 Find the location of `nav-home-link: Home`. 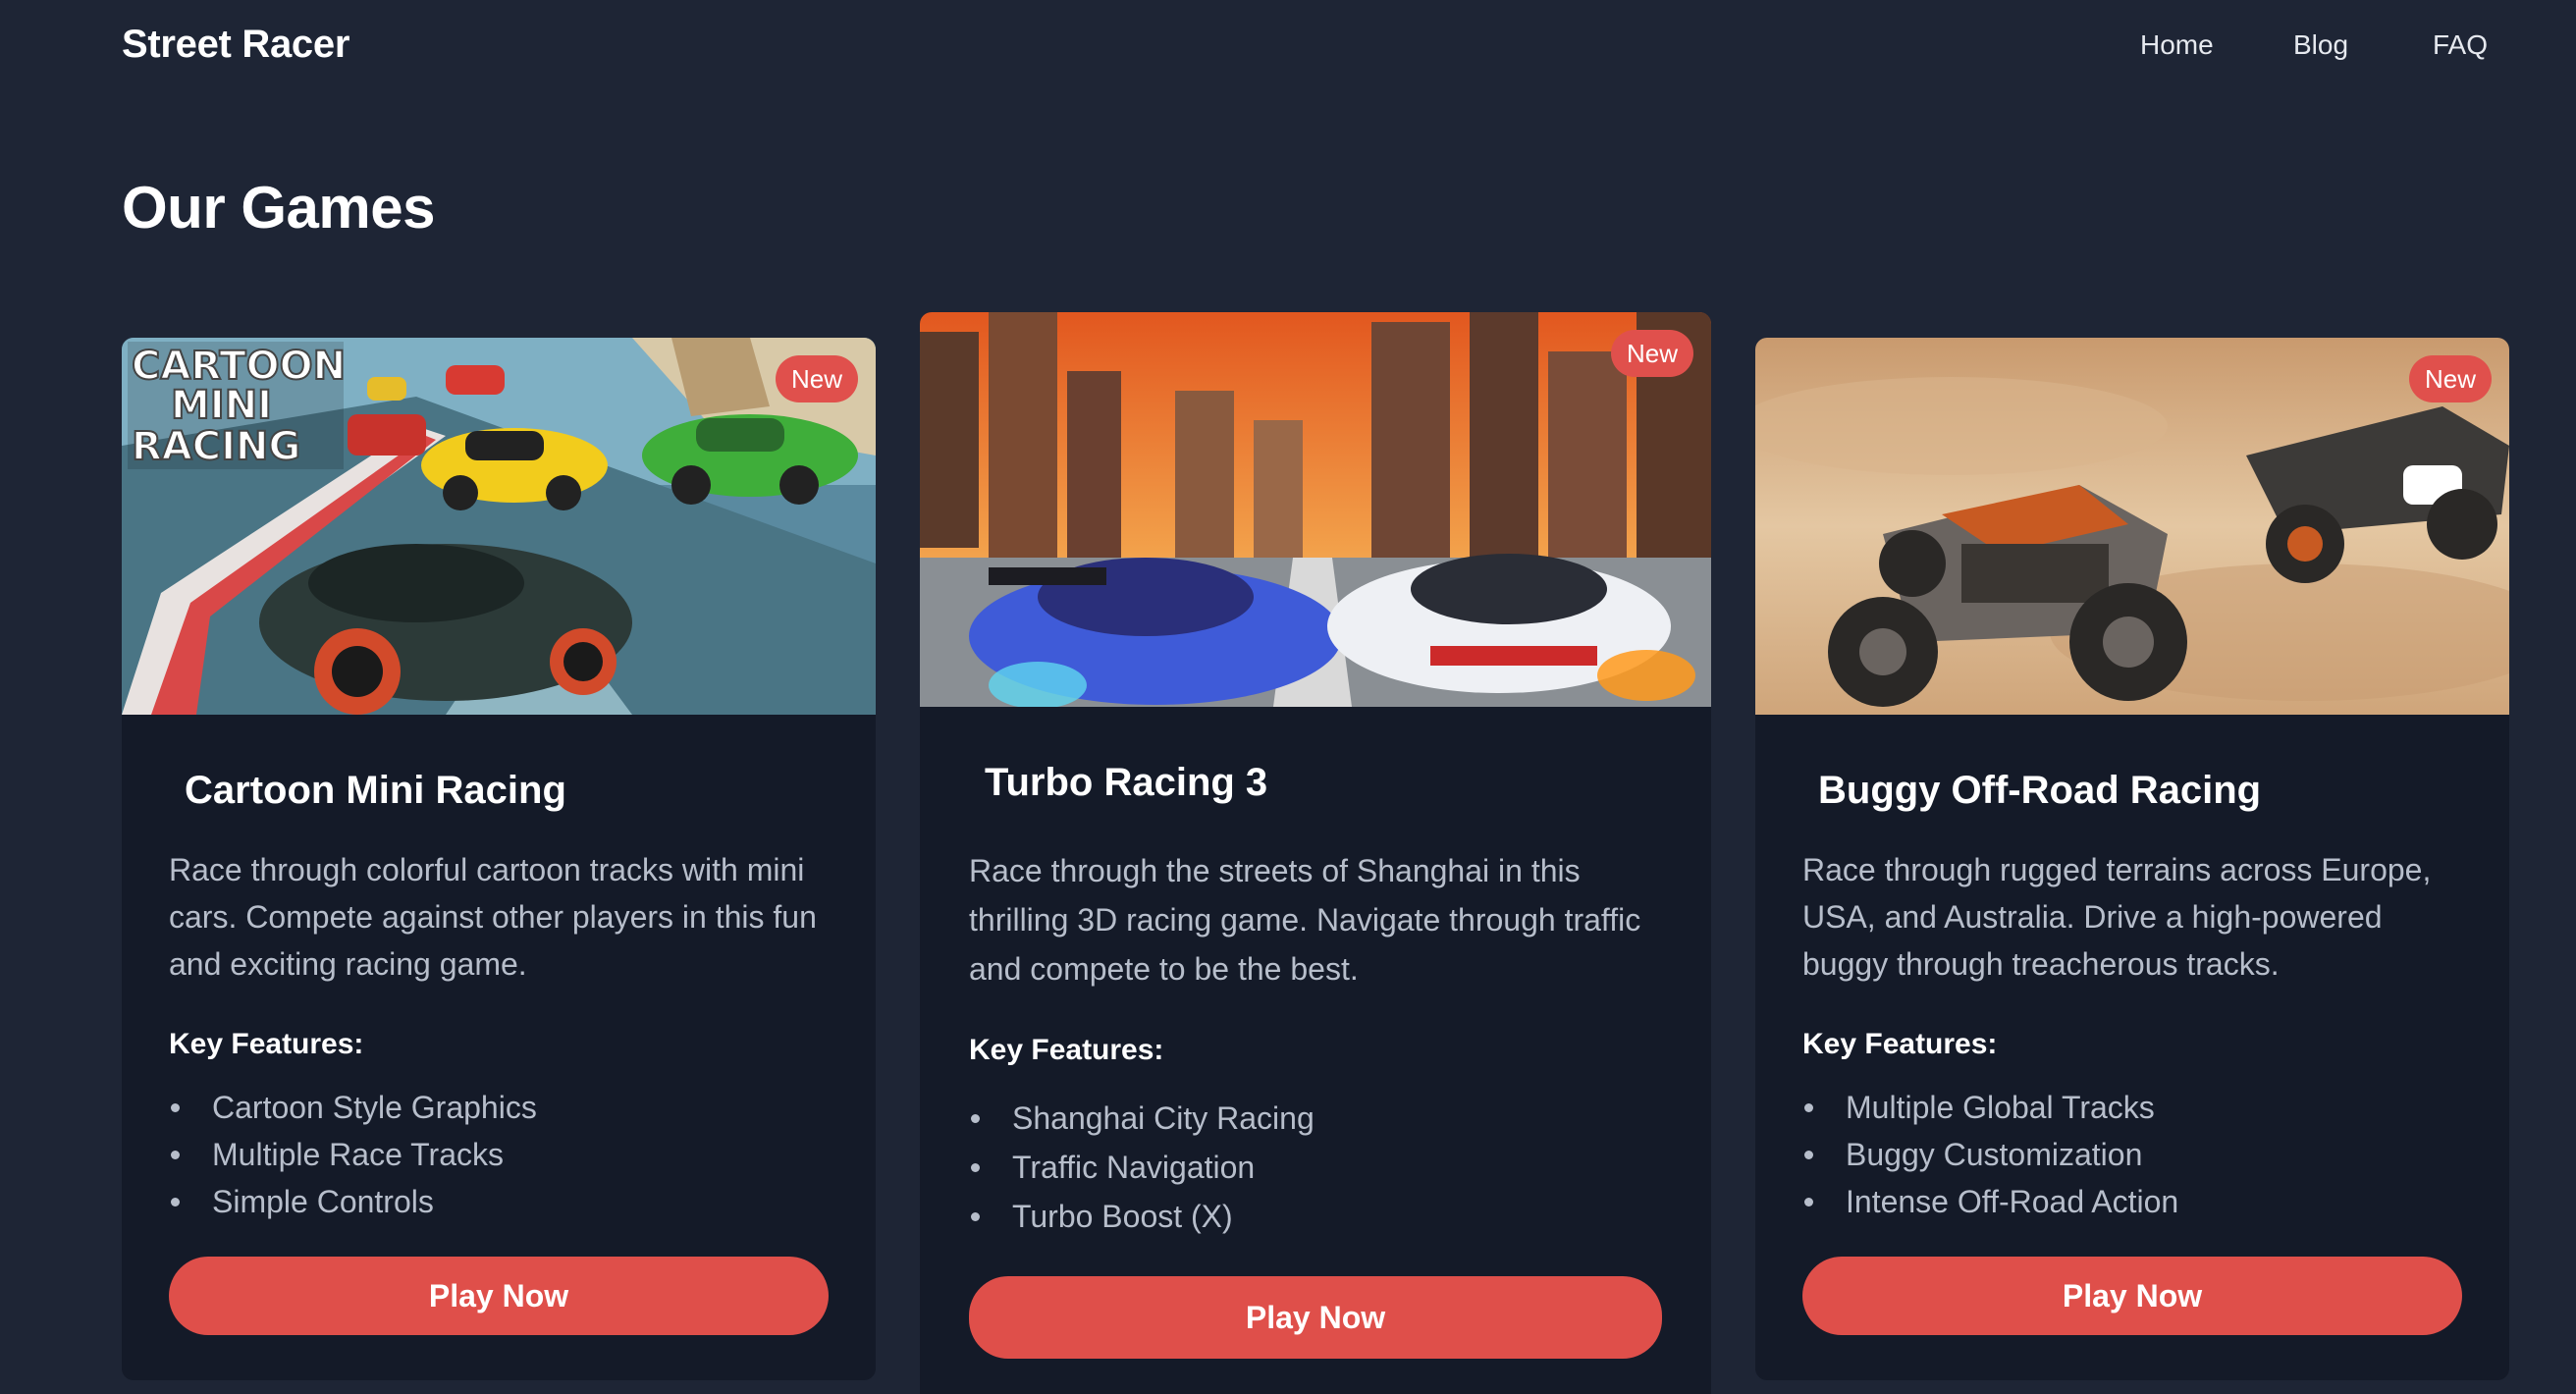

nav-home-link: Home is located at coordinates (2177, 45).